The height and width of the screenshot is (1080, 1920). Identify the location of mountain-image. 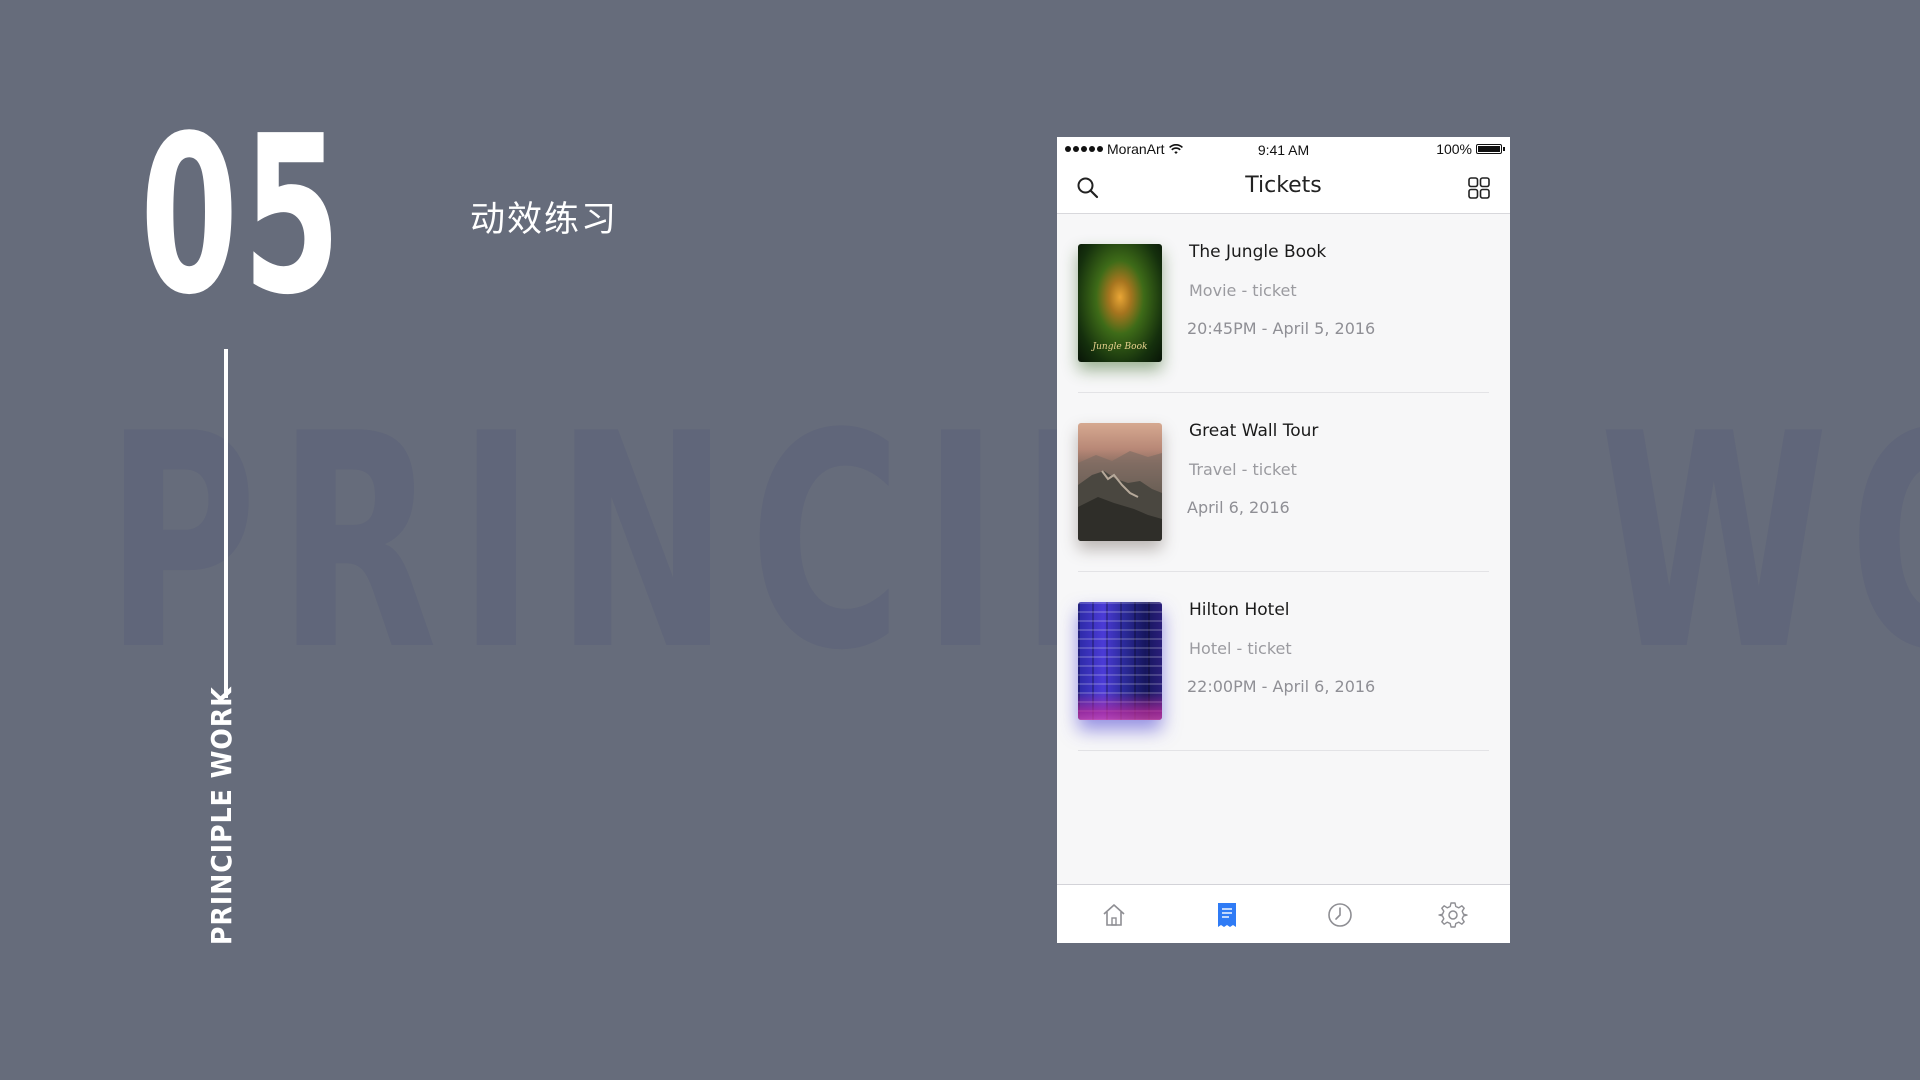
(1120, 496).